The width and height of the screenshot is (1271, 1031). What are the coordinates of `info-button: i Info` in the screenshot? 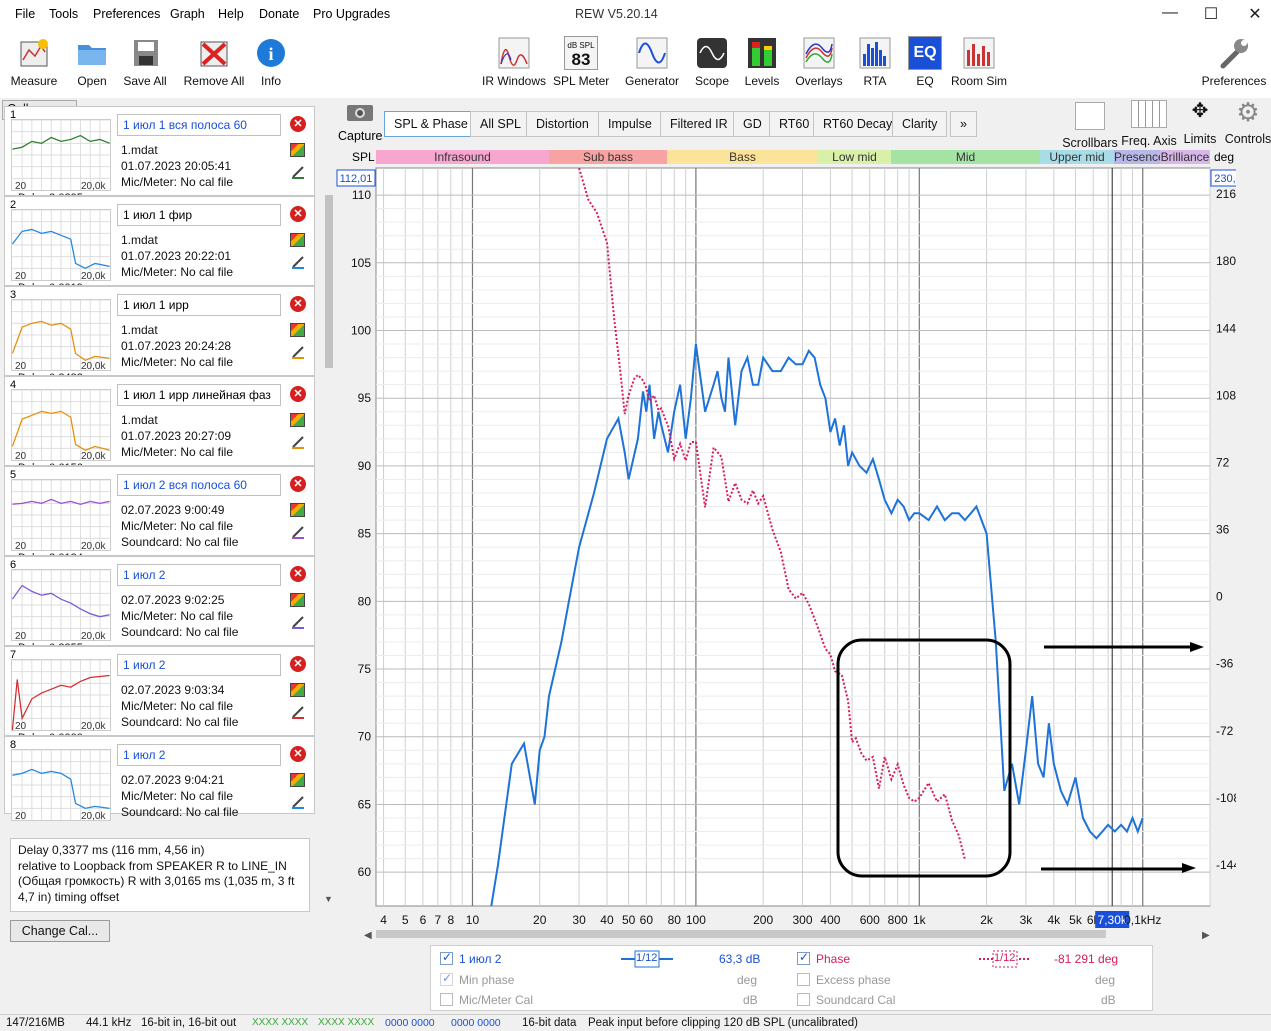 It's located at (271, 64).